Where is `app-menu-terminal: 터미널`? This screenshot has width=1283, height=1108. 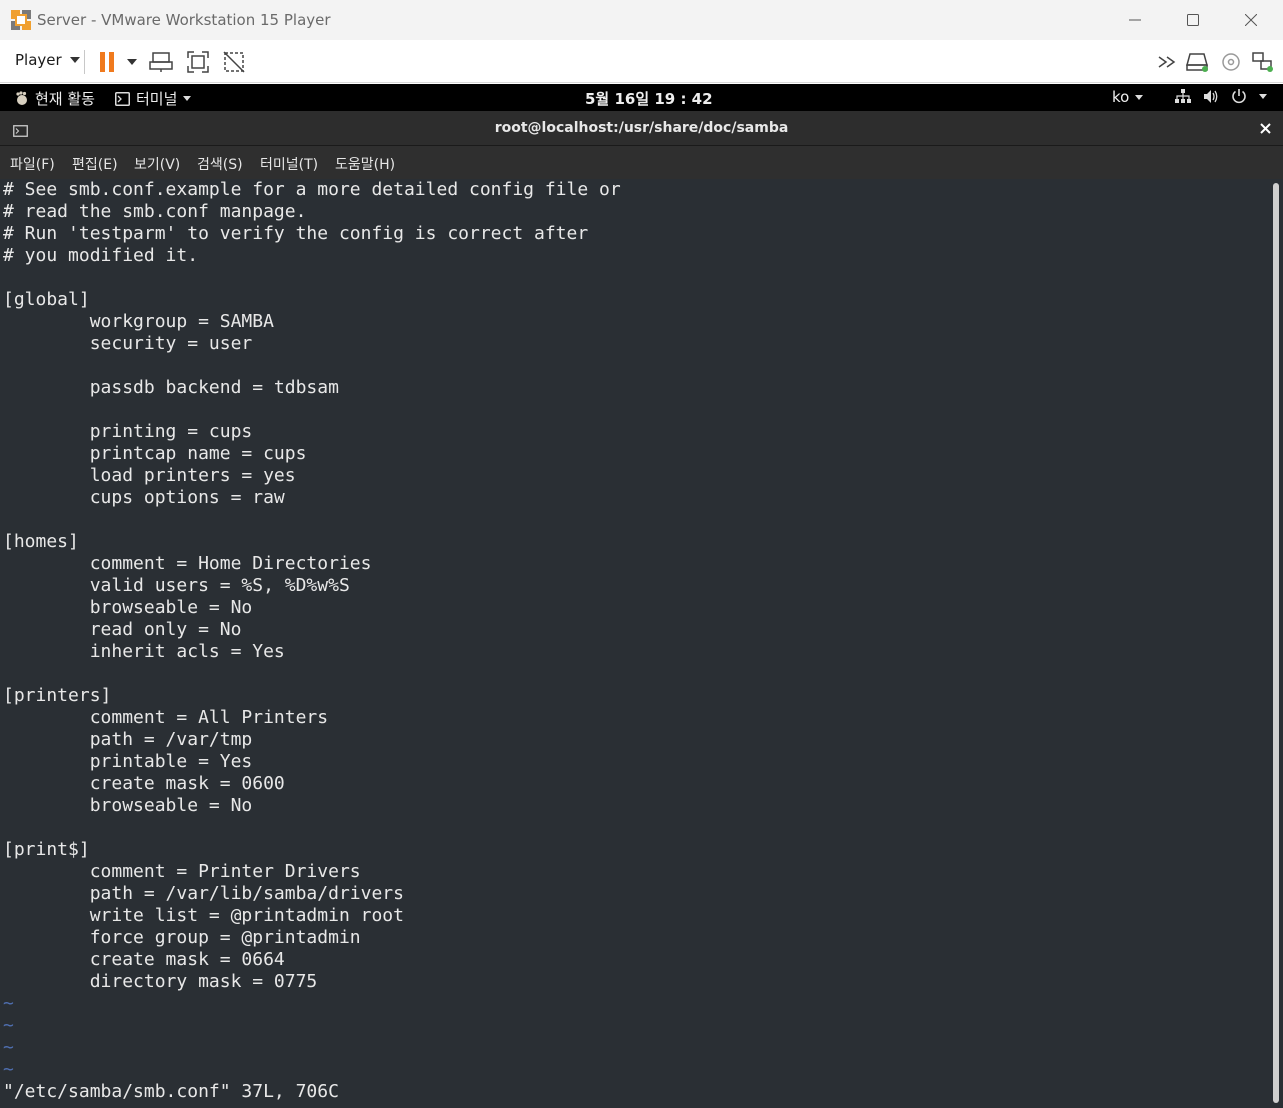 app-menu-terminal: 터미널 is located at coordinates (153, 98).